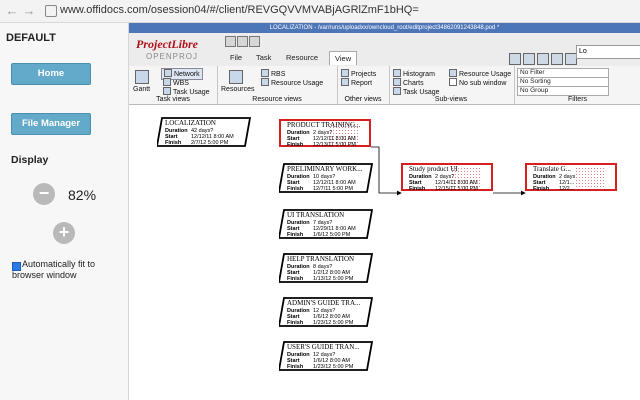  What do you see at coordinates (54, 269) in the screenshot?
I see `autofit-label: Automatically fit to browser window` at bounding box center [54, 269].